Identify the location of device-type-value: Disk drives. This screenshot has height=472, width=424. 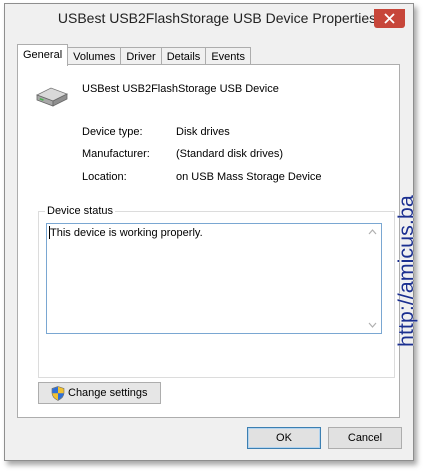
(203, 132).